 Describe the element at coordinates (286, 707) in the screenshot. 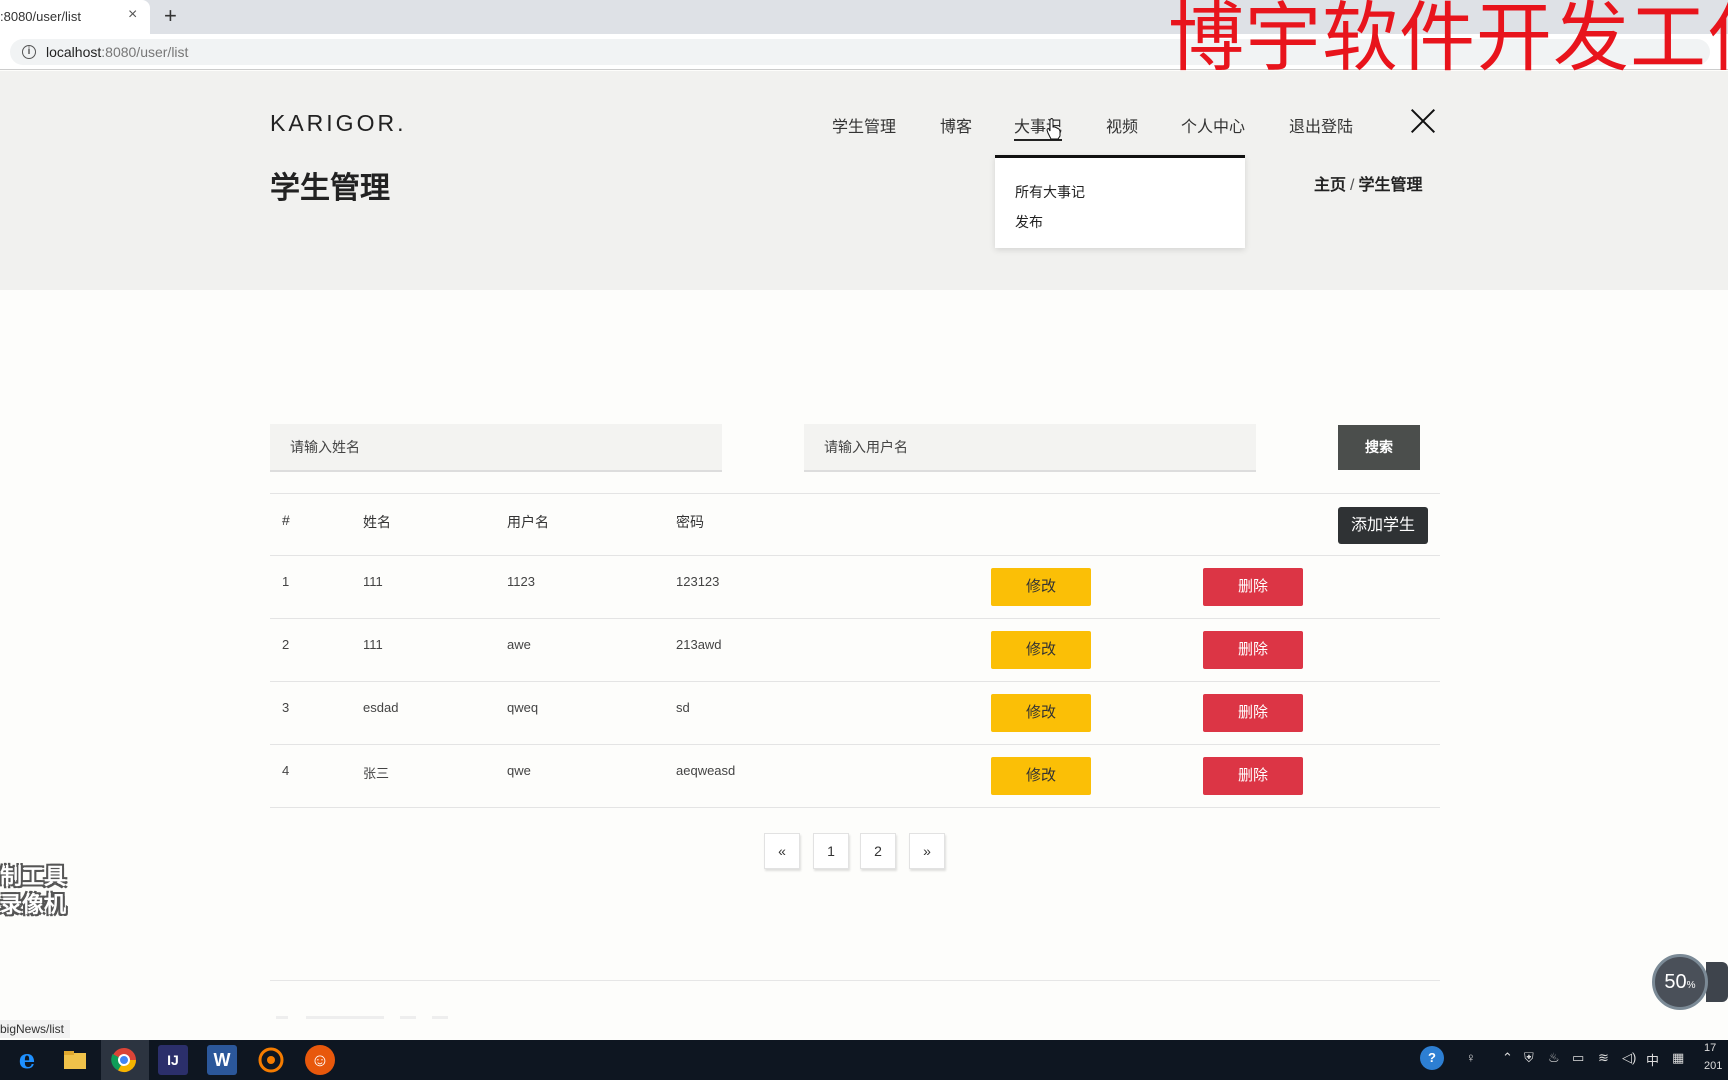

I see `cell-index: 3` at that location.